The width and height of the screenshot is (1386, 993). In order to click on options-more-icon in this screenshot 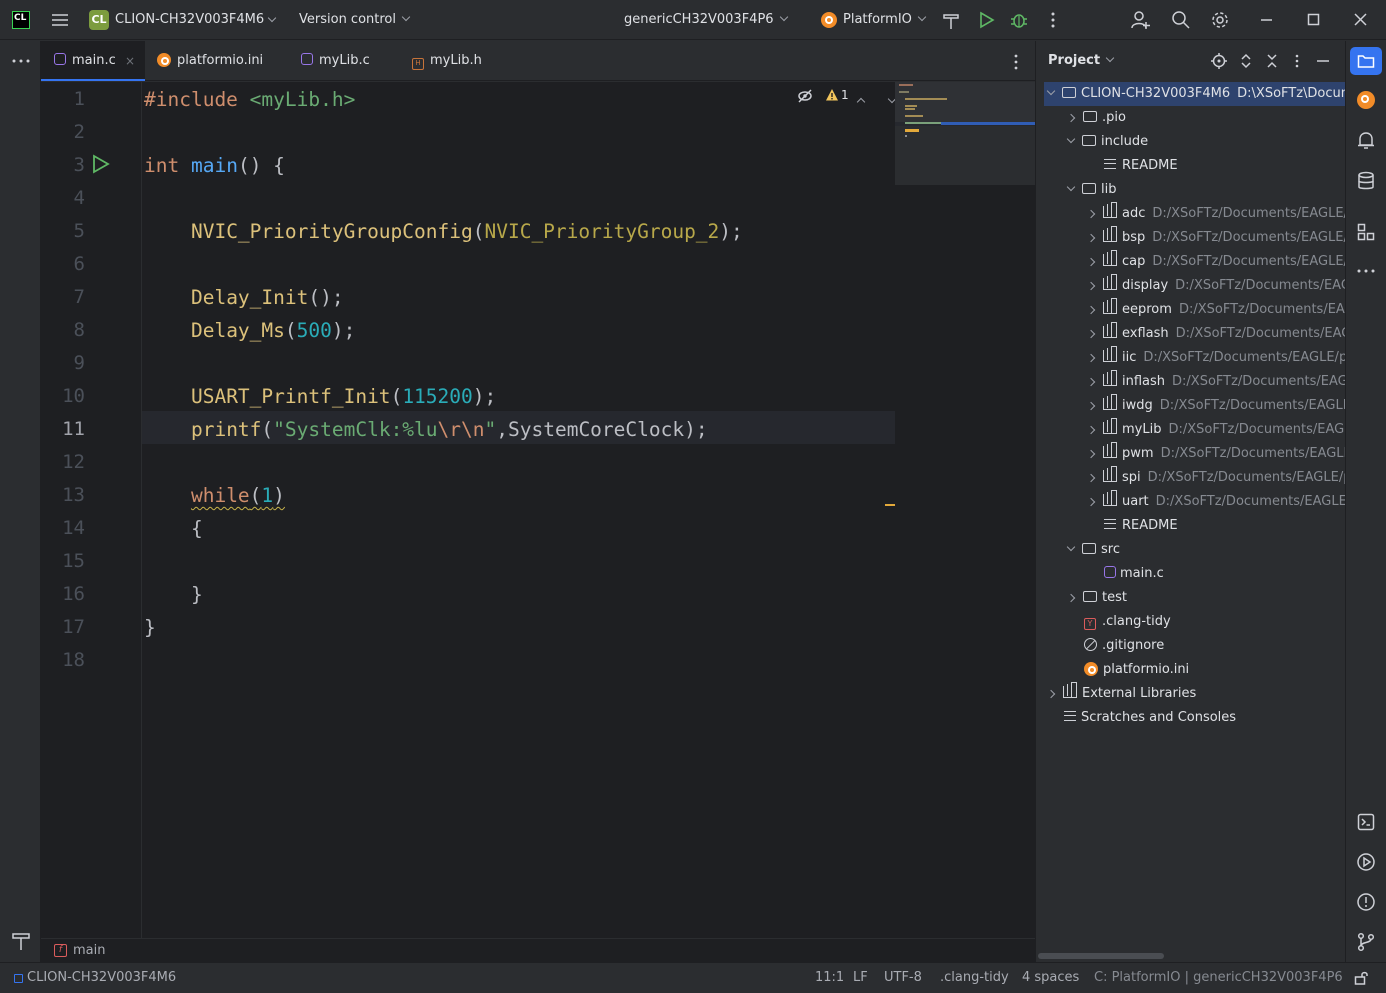, I will do `click(1297, 61)`.